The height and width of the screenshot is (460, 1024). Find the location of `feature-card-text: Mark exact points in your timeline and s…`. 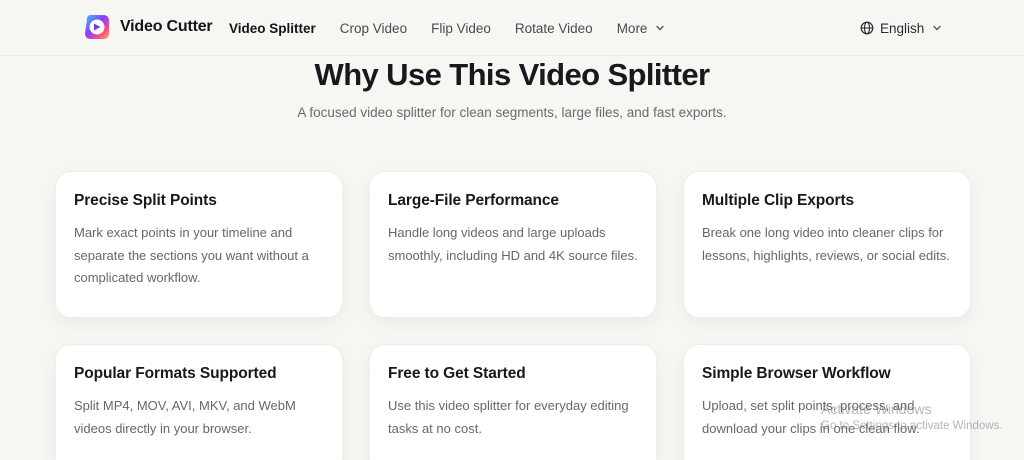

feature-card-text: Mark exact points in your timeline and s… is located at coordinates (191, 255).